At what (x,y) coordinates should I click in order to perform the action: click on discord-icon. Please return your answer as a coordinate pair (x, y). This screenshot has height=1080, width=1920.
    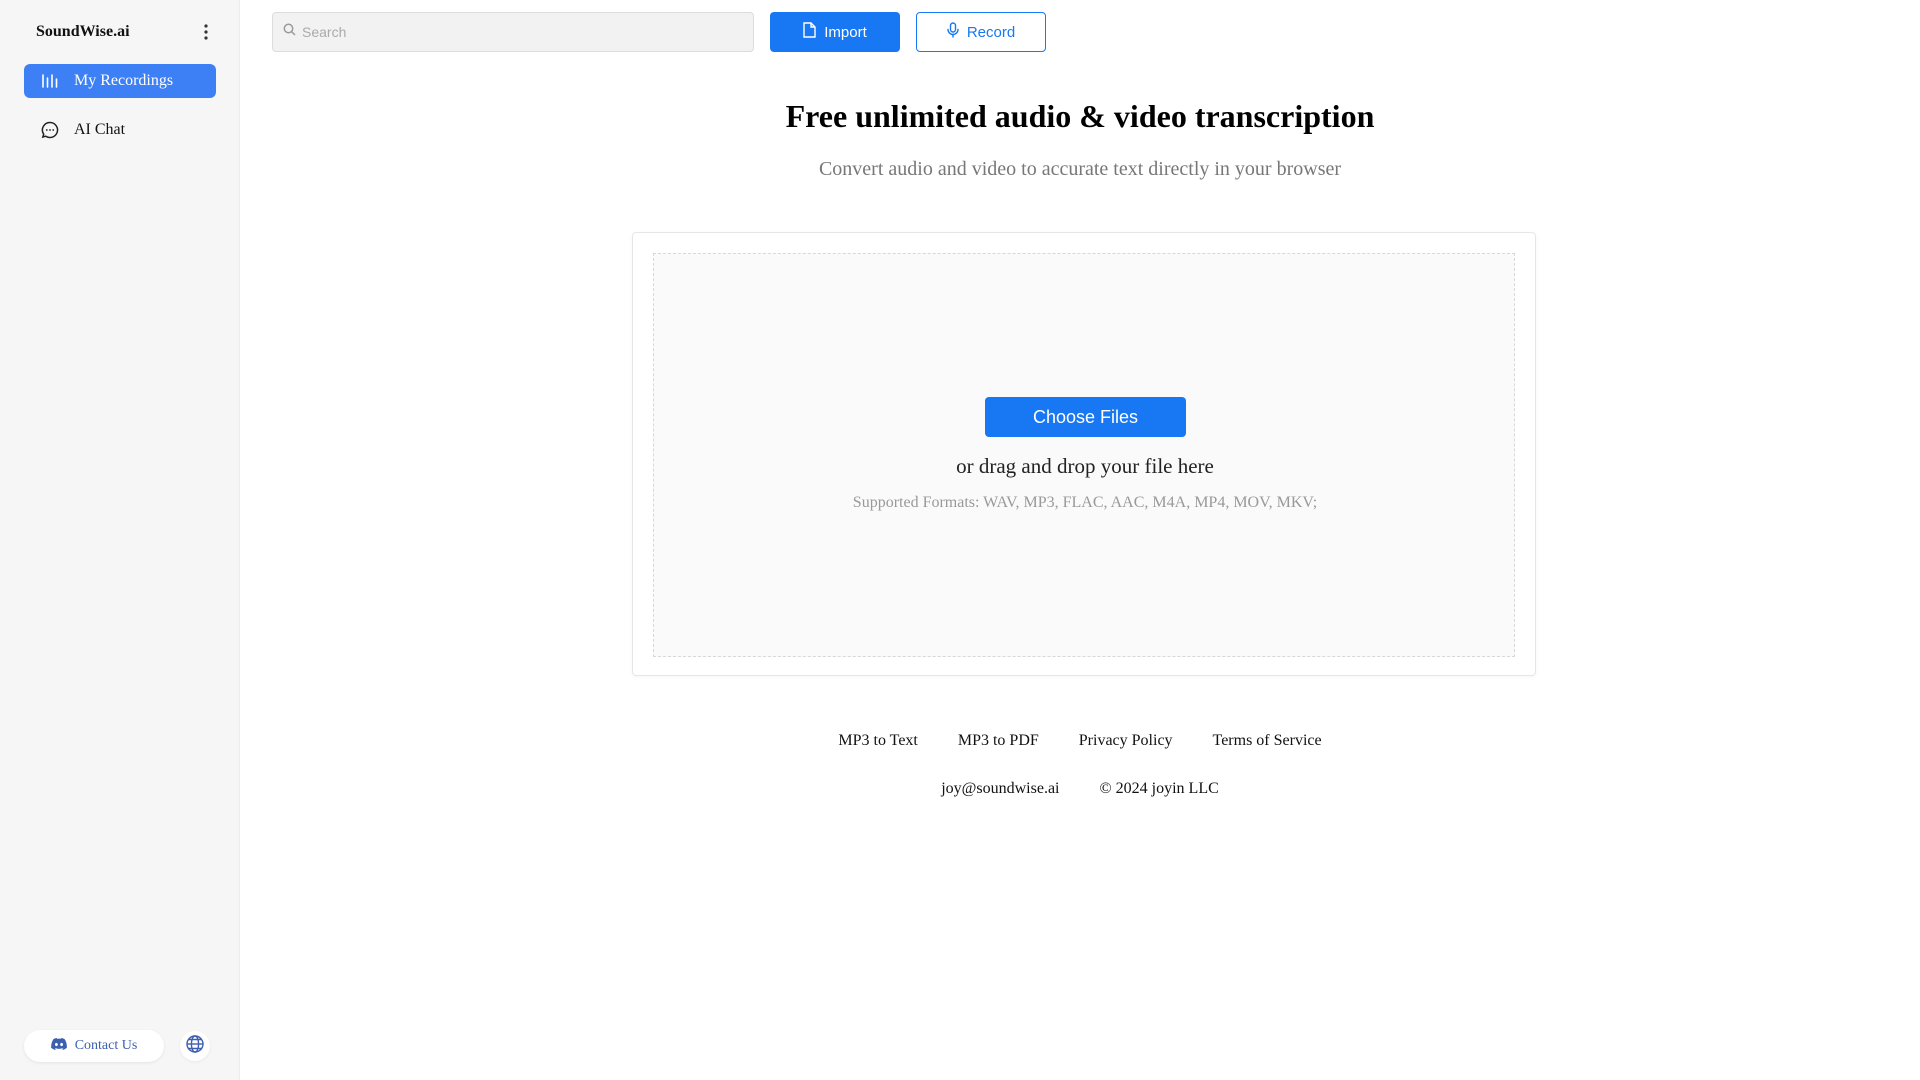
    Looking at the image, I should click on (58, 1046).